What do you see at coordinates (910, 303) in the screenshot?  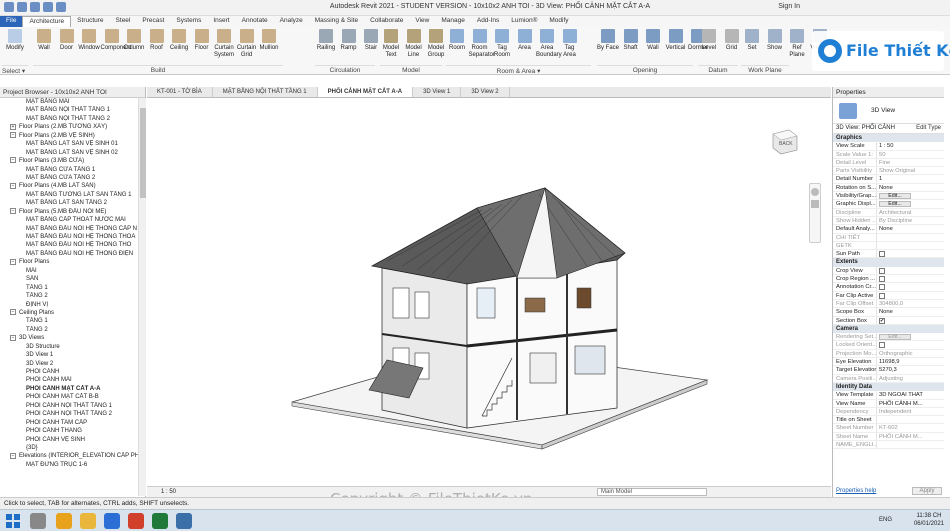 I see `property-value: 304800,0` at bounding box center [910, 303].